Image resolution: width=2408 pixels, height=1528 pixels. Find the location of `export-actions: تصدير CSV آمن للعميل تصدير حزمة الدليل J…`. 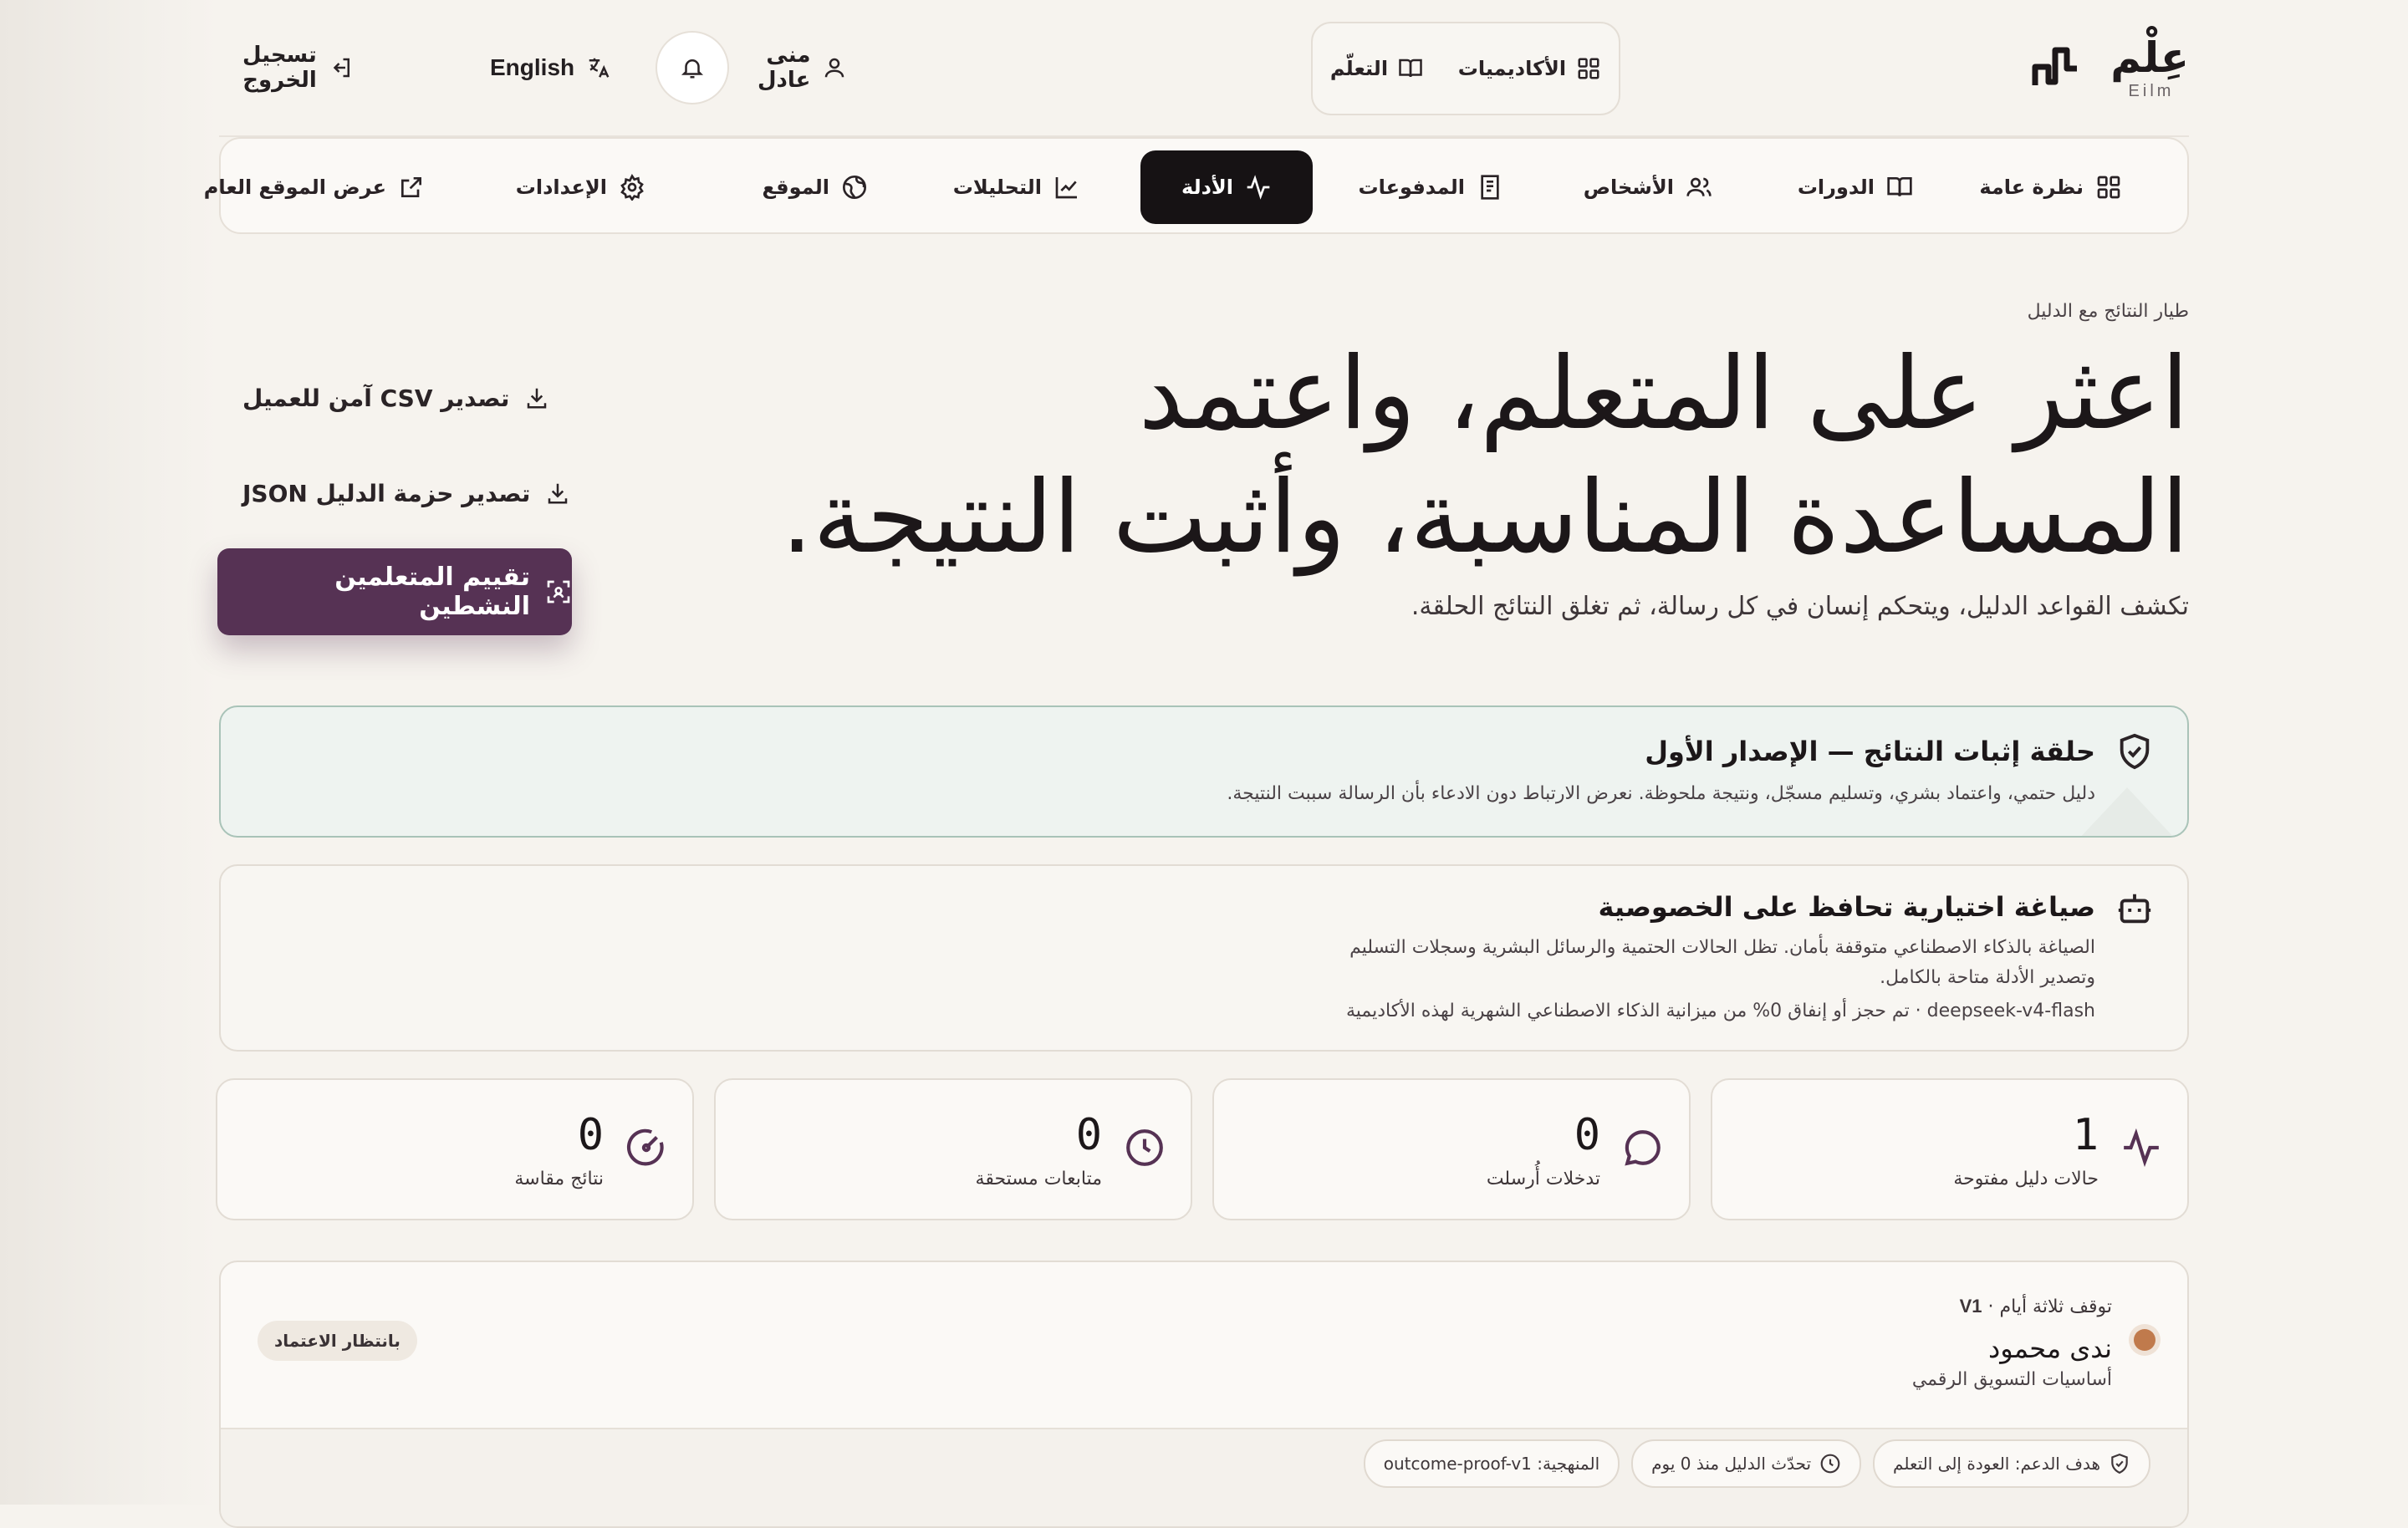

export-actions: تصدير CSV آمن للعميل تصدير حزمة الدليل J… is located at coordinates (406, 446).